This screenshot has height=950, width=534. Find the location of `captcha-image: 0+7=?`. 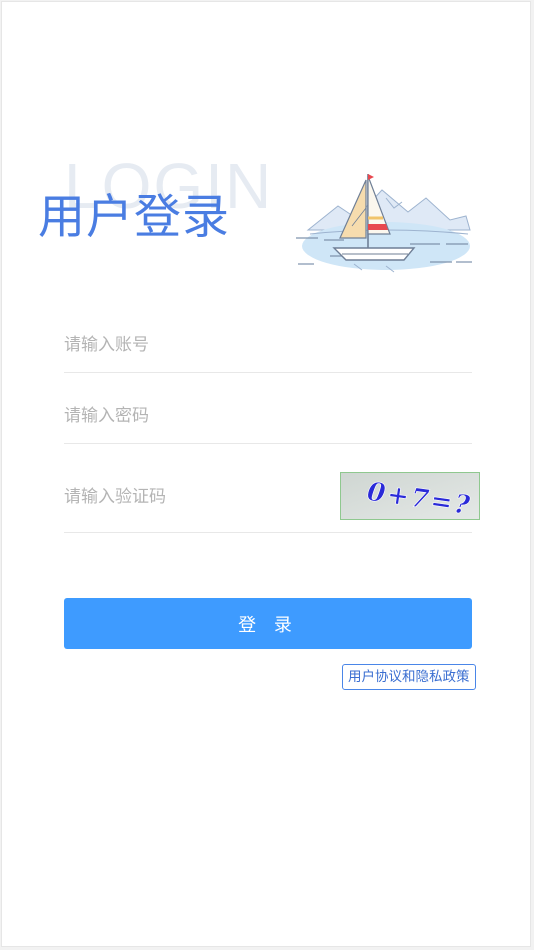

captcha-image: 0+7=? is located at coordinates (410, 496).